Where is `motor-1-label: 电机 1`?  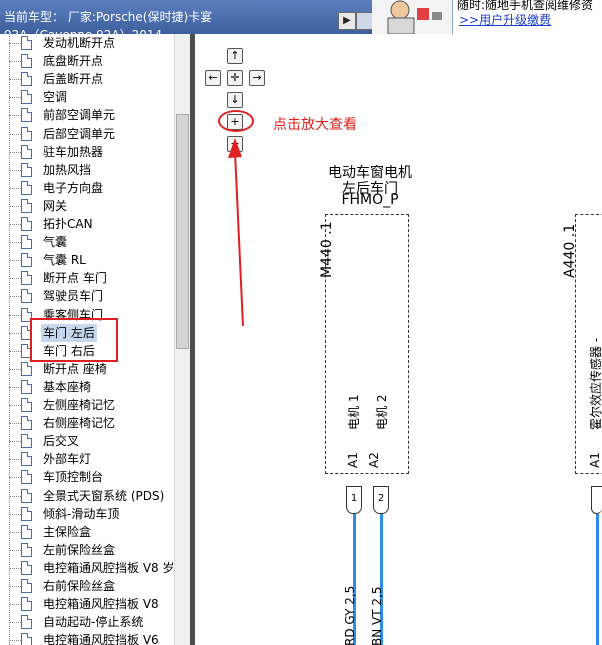
motor-1-label: 电机 1 is located at coordinates (354, 412).